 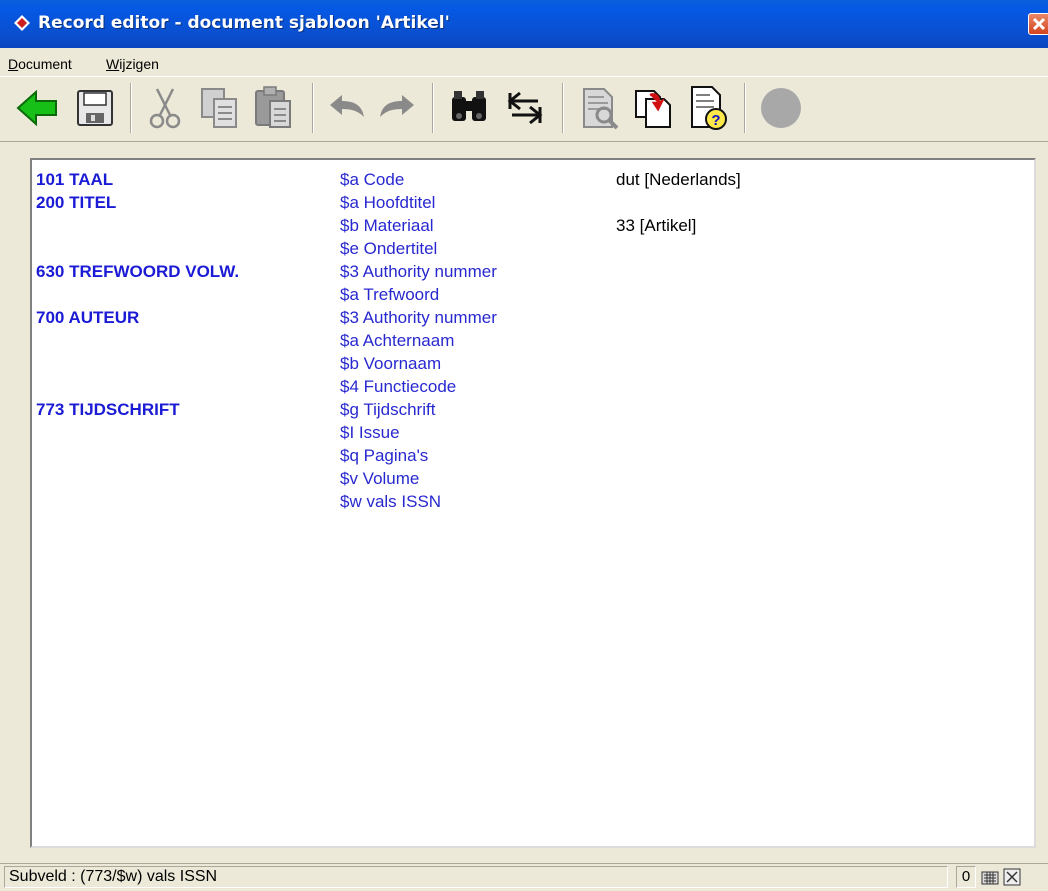 What do you see at coordinates (524, 61) in the screenshot?
I see `menu-bar: Document Wijzigen` at bounding box center [524, 61].